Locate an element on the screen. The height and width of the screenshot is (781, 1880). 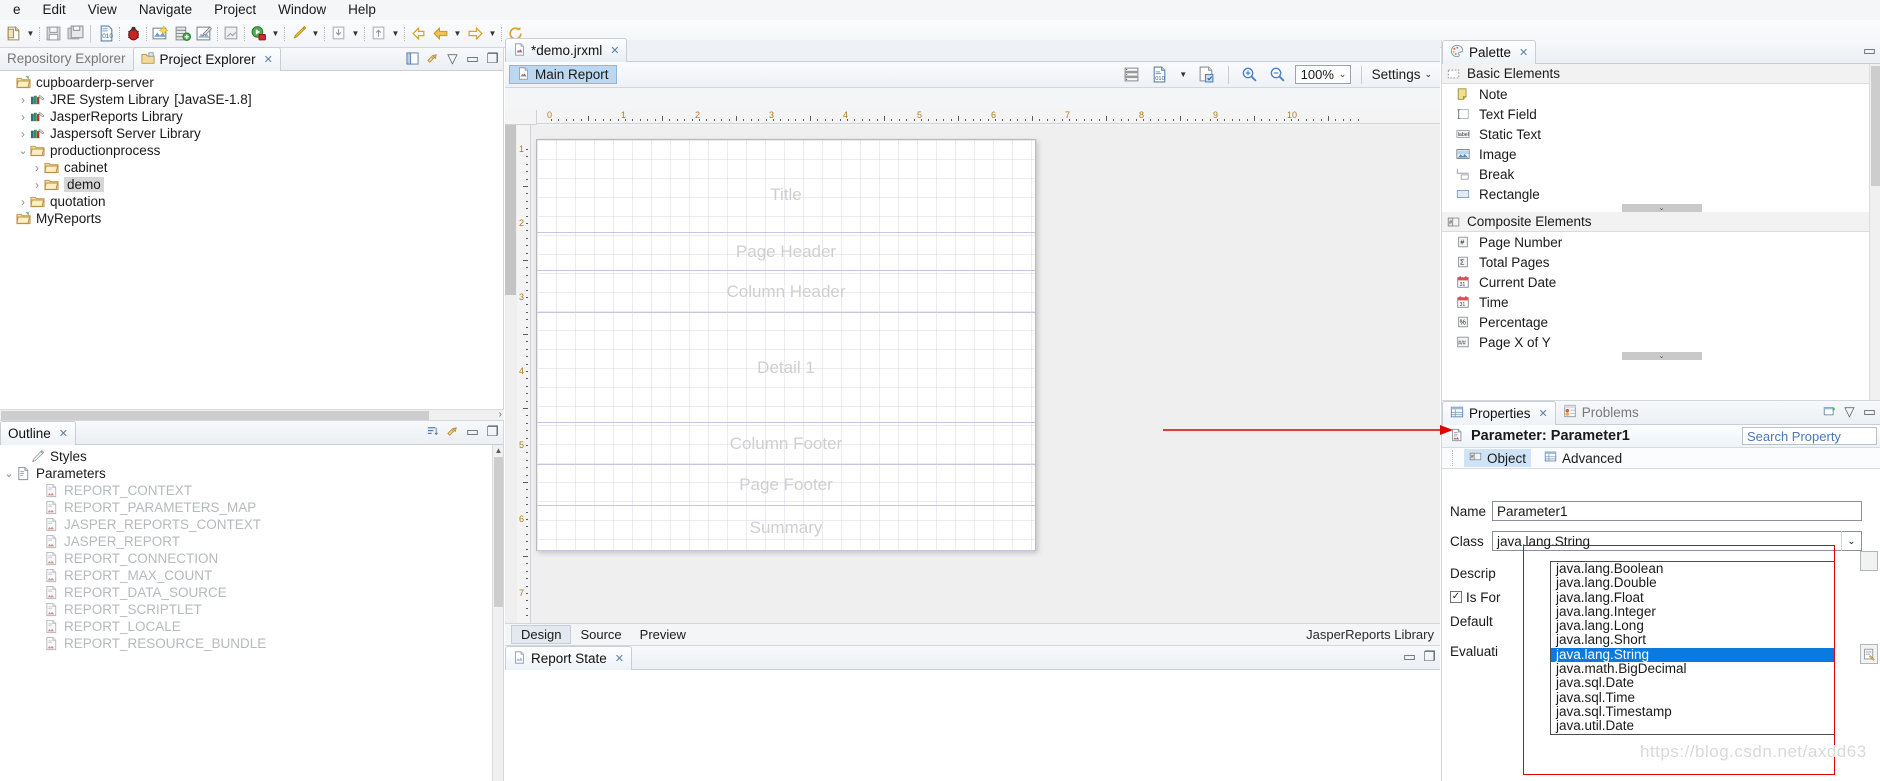
report-band: Summary is located at coordinates (786, 528).